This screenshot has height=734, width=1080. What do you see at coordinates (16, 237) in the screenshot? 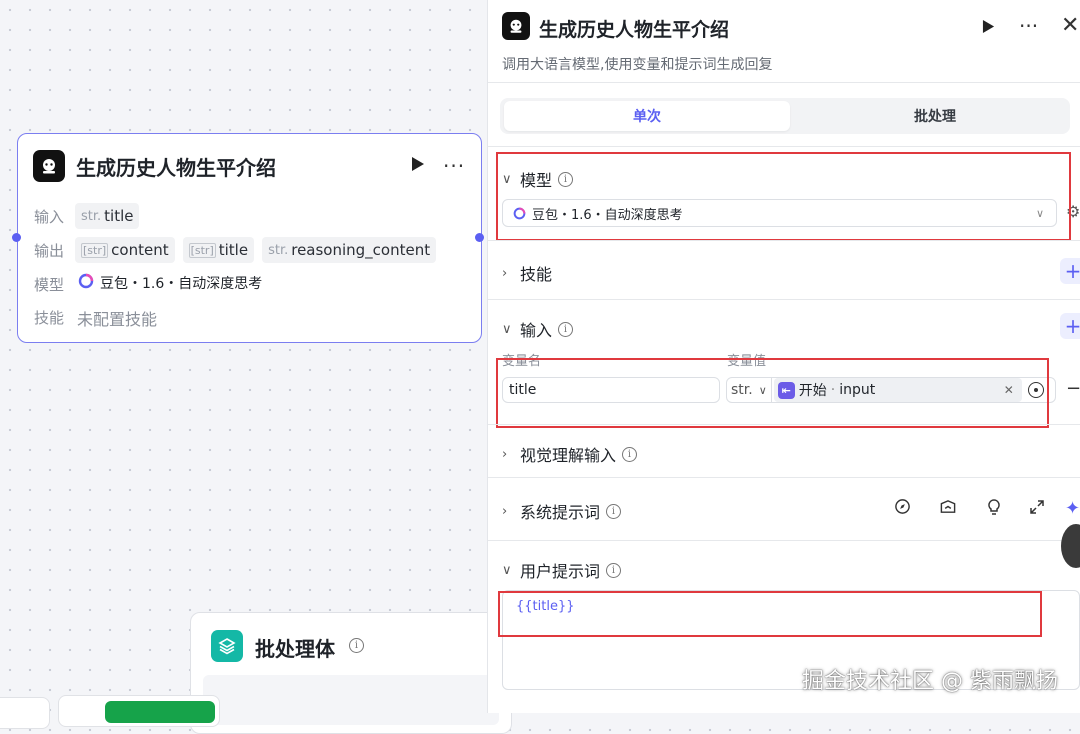
I see `input-port` at bounding box center [16, 237].